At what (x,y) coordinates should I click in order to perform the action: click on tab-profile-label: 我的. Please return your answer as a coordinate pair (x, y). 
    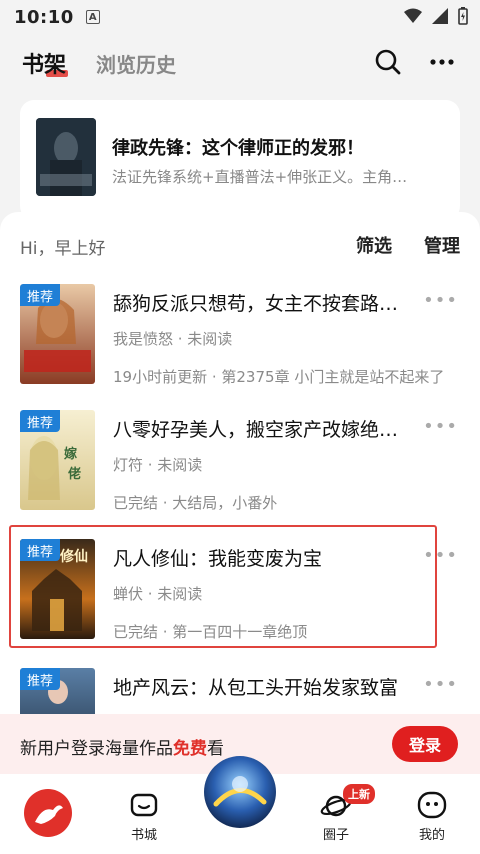
    Looking at the image, I should click on (431, 835).